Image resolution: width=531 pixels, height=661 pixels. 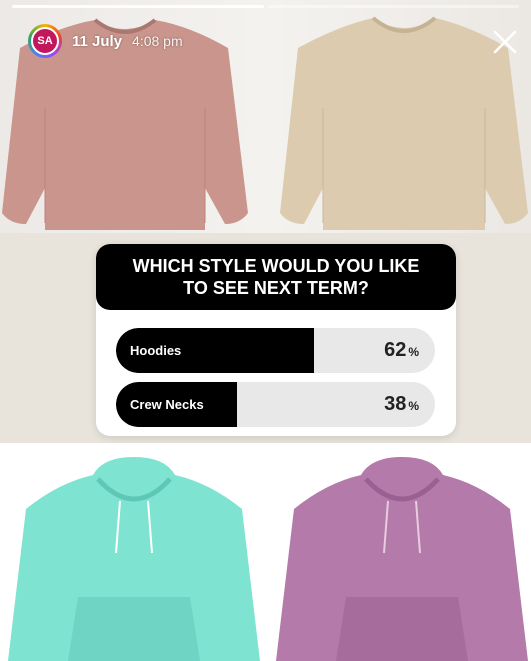 I want to click on mint-hoodie, so click(x=134, y=559).